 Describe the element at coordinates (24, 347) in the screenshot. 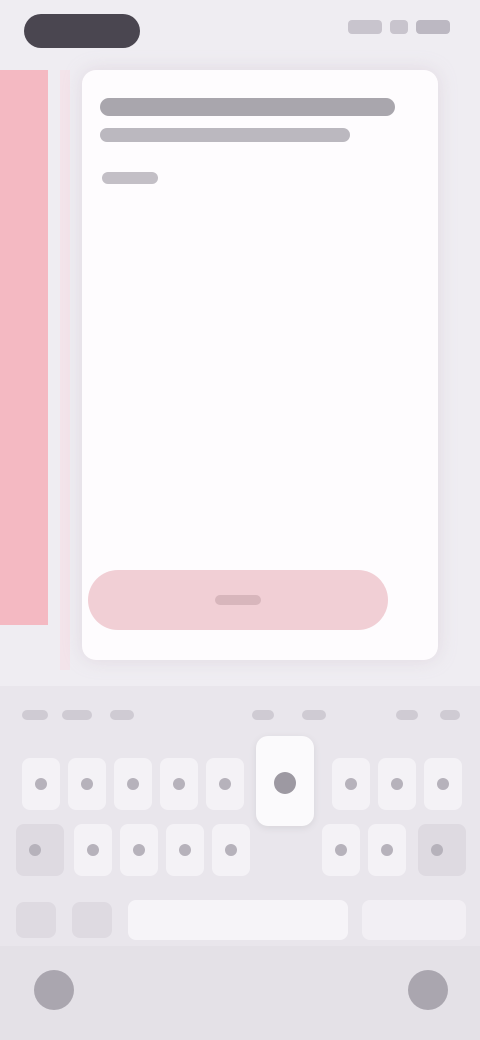

I see `background-panel-strip` at that location.